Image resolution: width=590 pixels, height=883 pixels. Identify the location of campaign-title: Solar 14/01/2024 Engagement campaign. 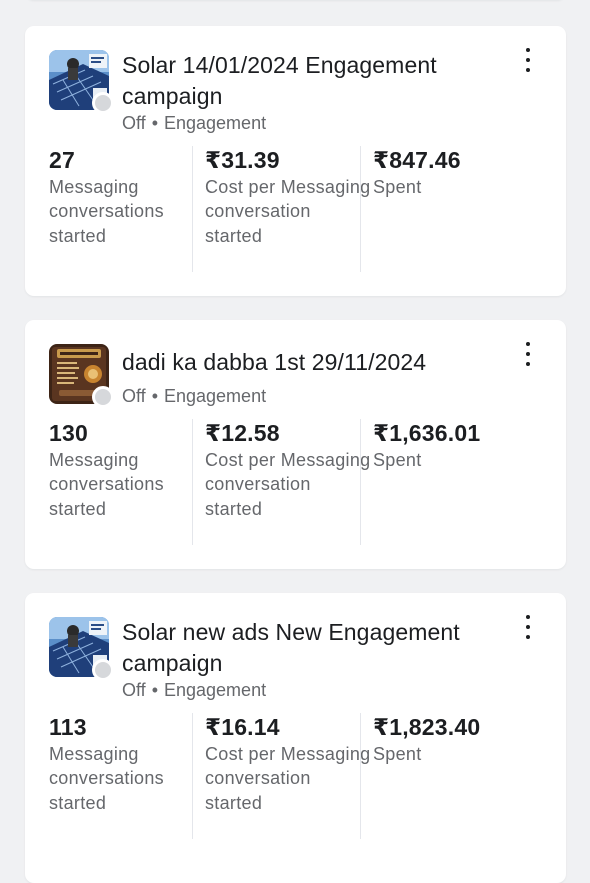
(317, 81).